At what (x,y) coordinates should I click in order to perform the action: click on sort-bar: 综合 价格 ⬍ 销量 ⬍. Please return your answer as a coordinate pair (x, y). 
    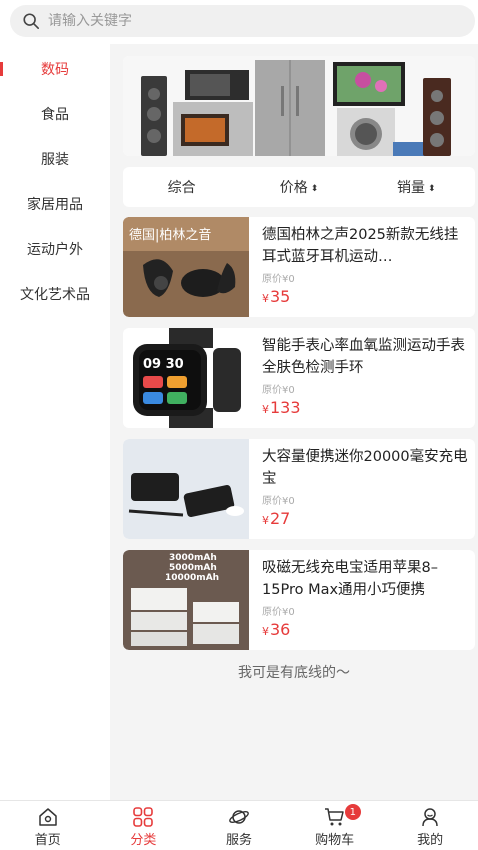
    Looking at the image, I should click on (299, 187).